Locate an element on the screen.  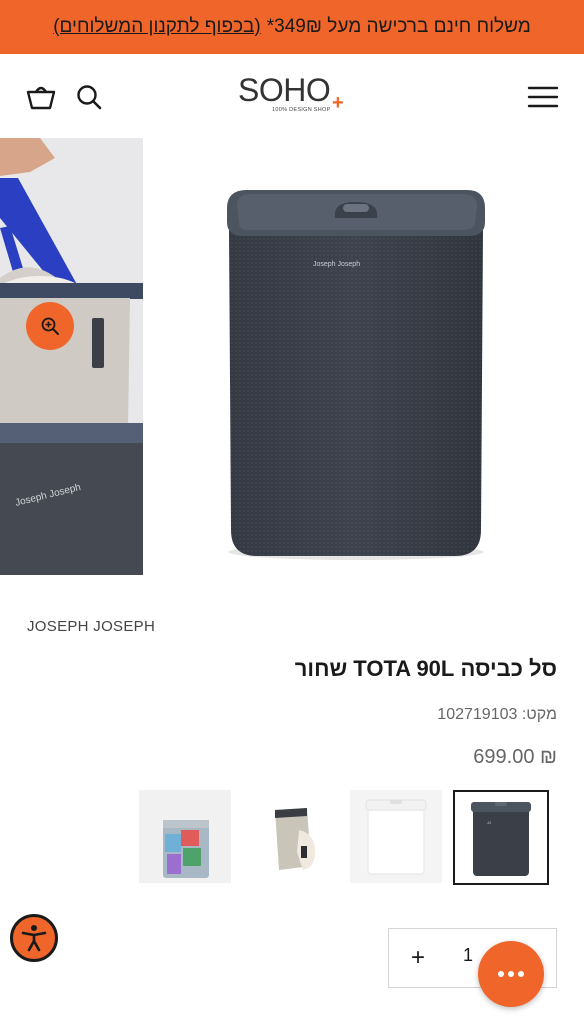
site-header: SOHO + 100% DESIGN SHOP is located at coordinates (292, 96).